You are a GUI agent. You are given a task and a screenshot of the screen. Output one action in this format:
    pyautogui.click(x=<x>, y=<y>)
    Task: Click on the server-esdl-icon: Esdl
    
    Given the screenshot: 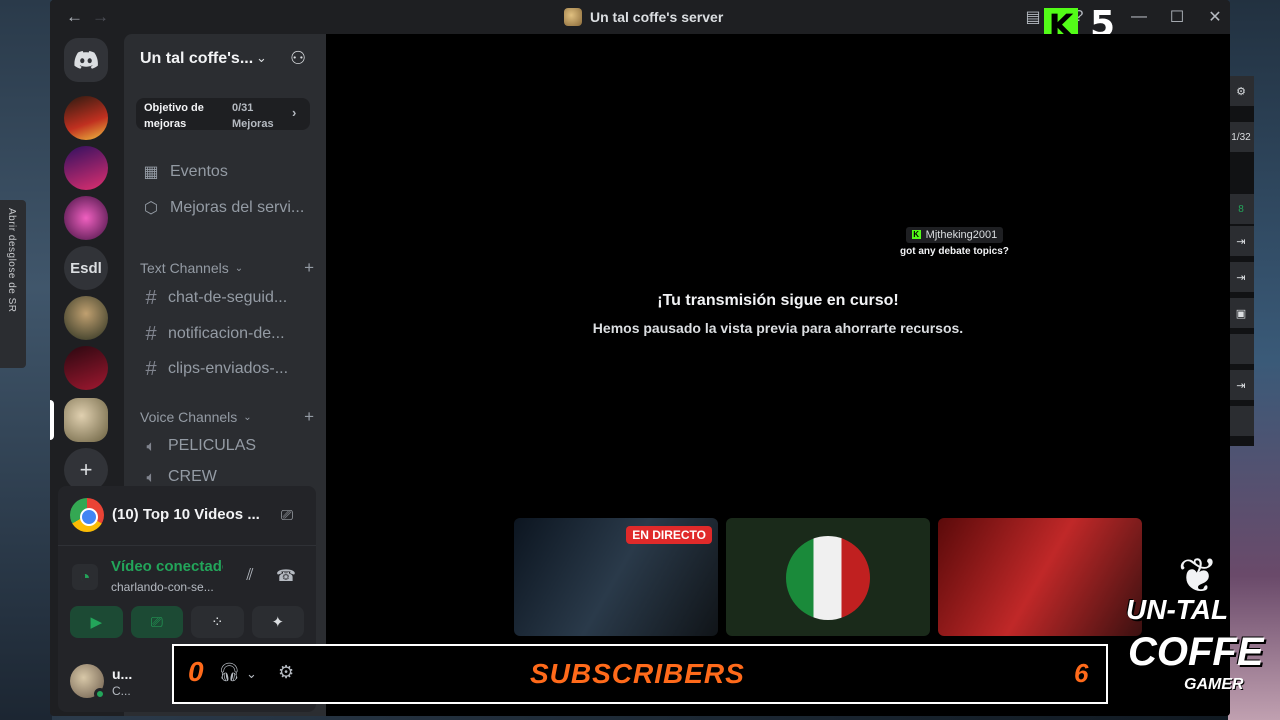 What is the action you would take?
    pyautogui.click(x=86, y=268)
    